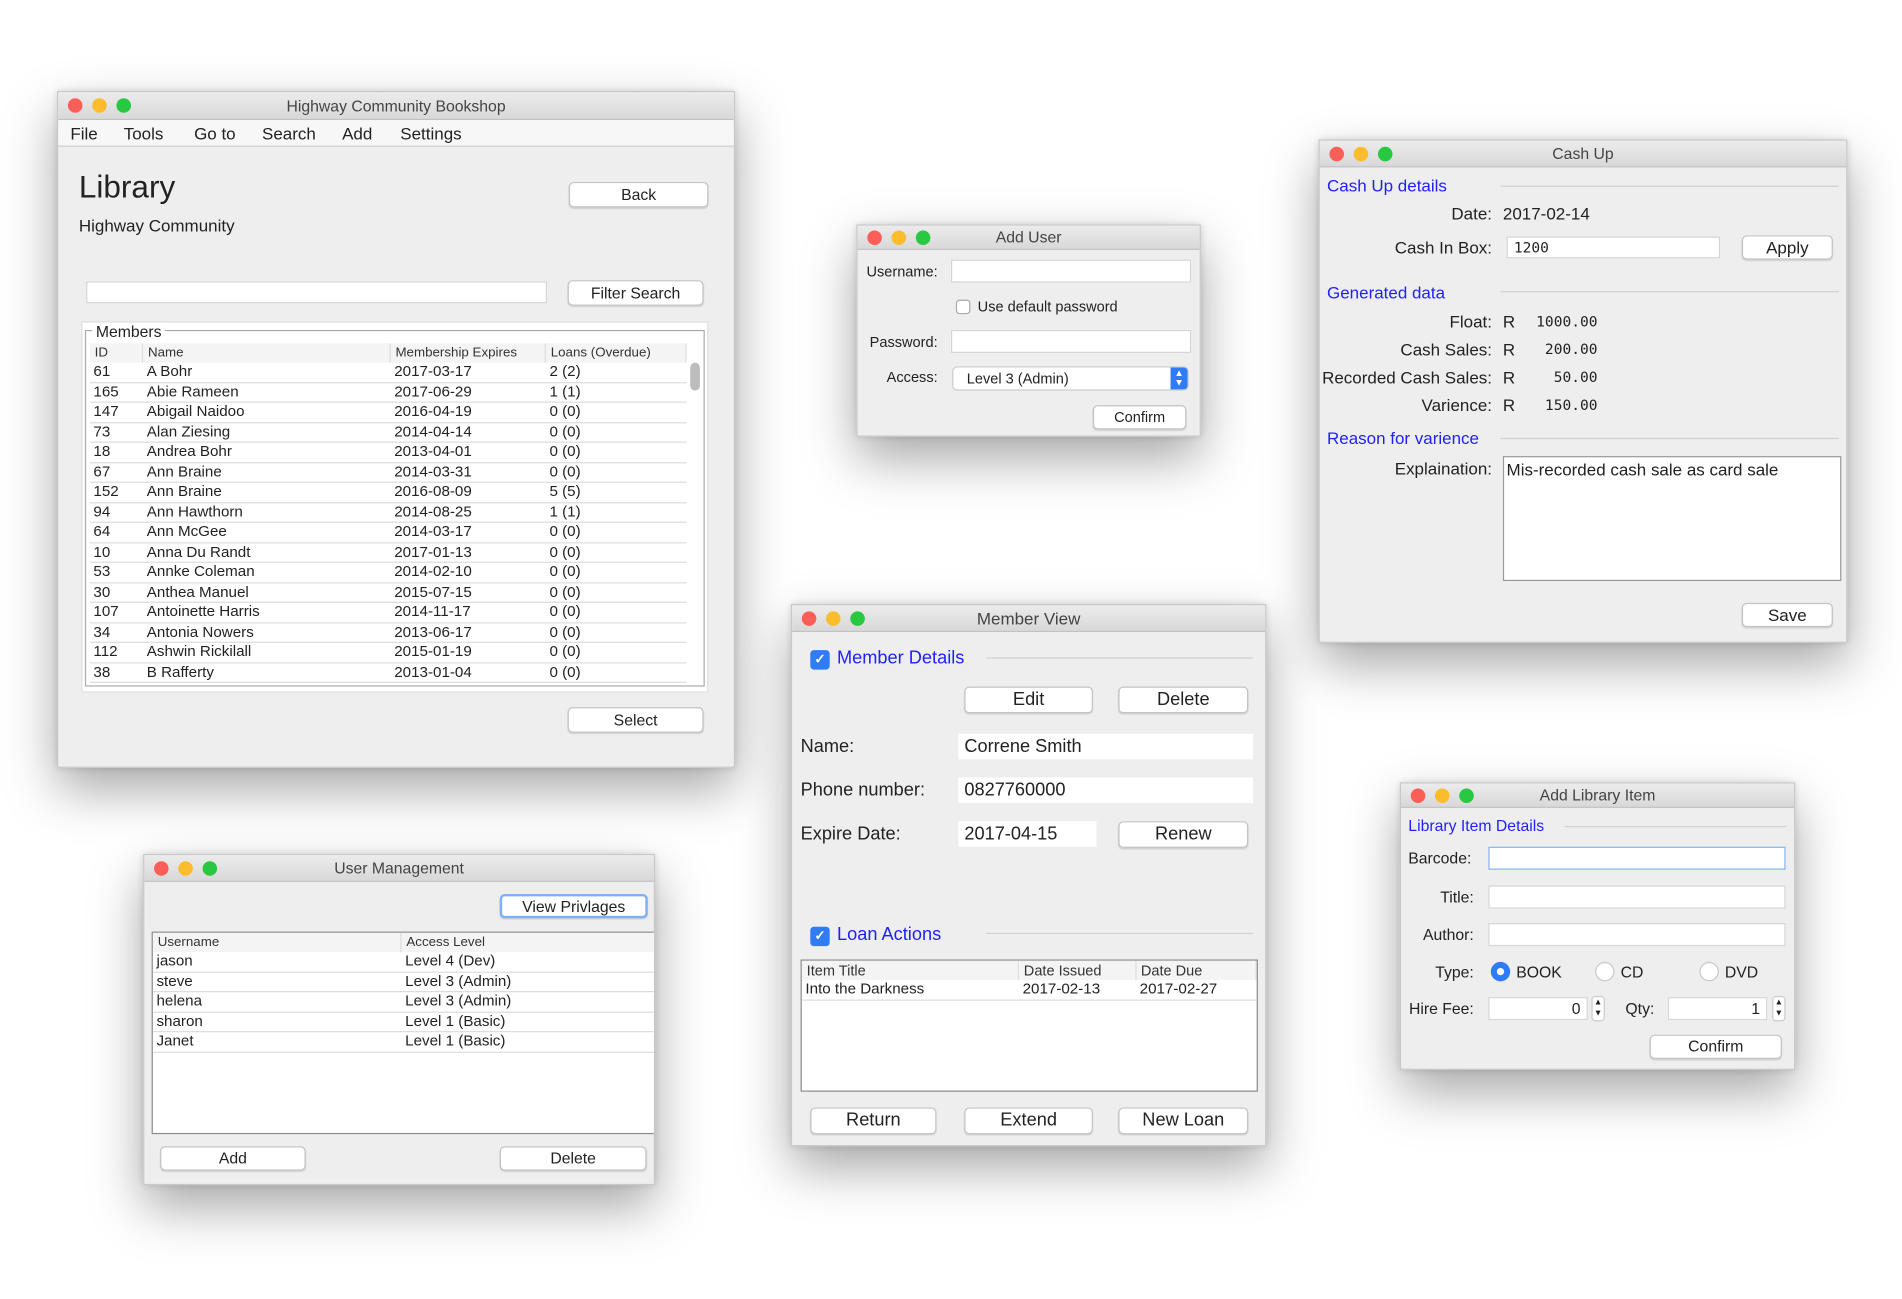 The image size is (1902, 1299). Describe the element at coordinates (403, 1022) in the screenshot. I see `table-row: sharon Level 1 (Basic)` at that location.